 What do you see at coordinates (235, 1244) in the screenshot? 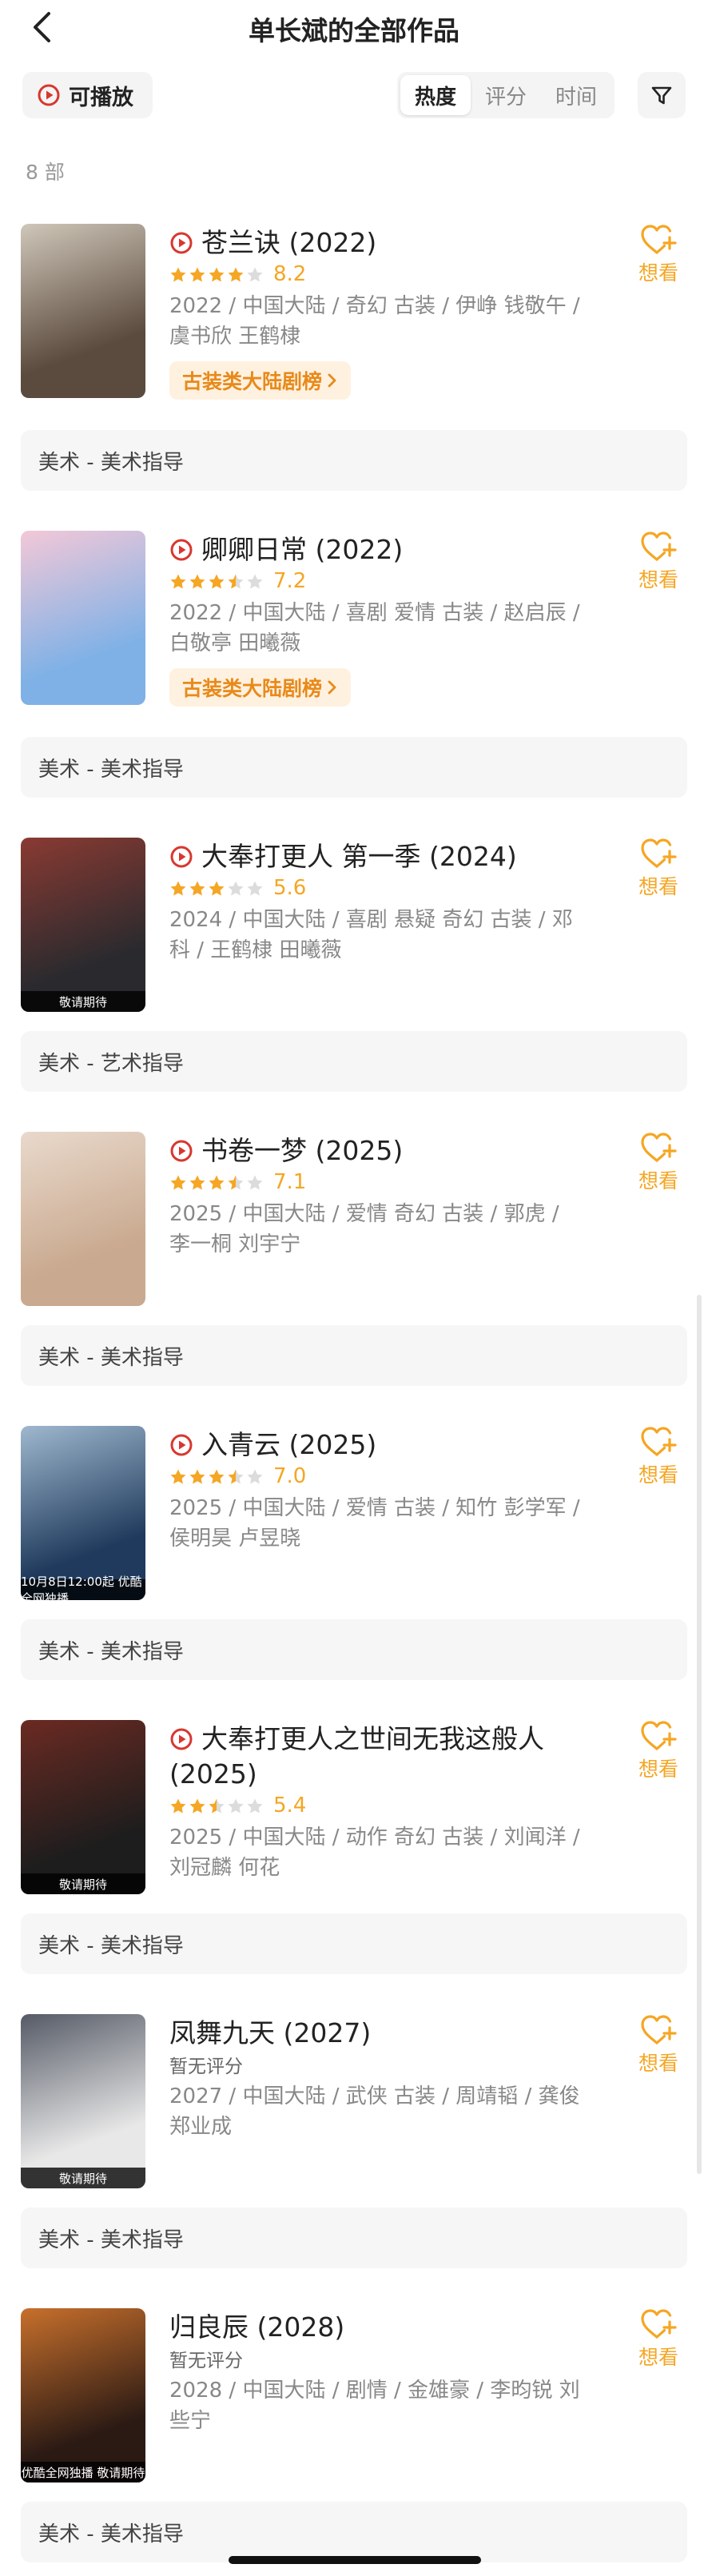
I see `work-meta-line: 李一桐 刘宇宁` at bounding box center [235, 1244].